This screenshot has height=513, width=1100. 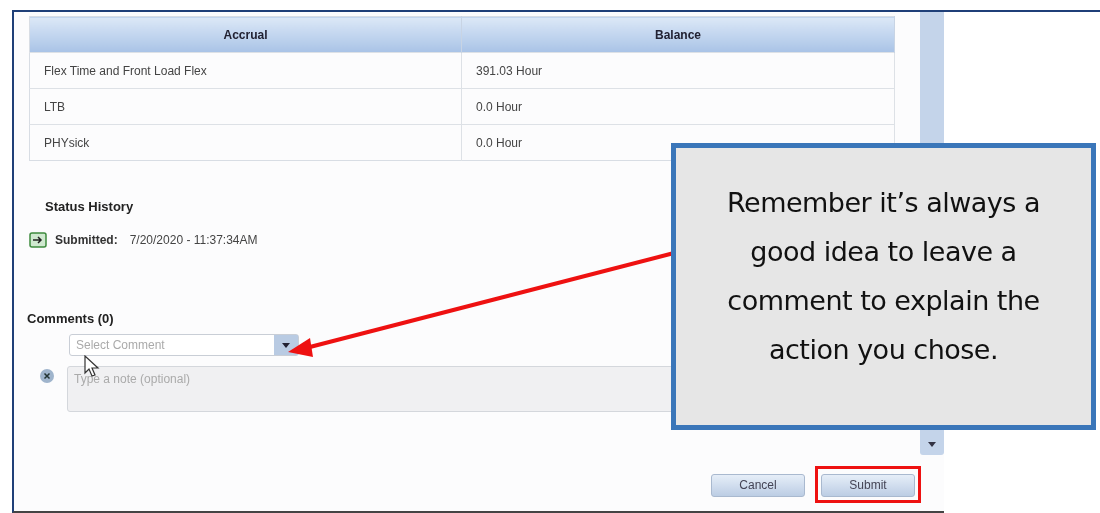 What do you see at coordinates (245, 106) in the screenshot?
I see `table-cell: LTB` at bounding box center [245, 106].